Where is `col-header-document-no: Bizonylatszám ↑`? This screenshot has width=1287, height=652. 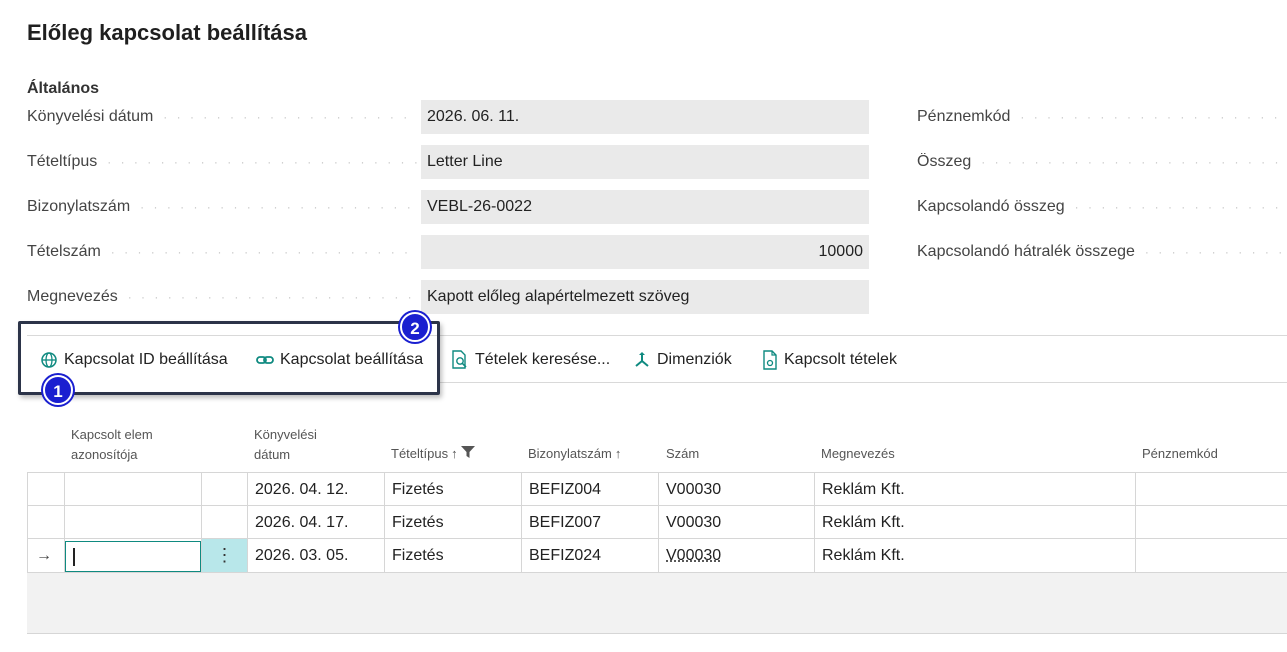
col-header-document-no: Bizonylatszám ↑ is located at coordinates (574, 454).